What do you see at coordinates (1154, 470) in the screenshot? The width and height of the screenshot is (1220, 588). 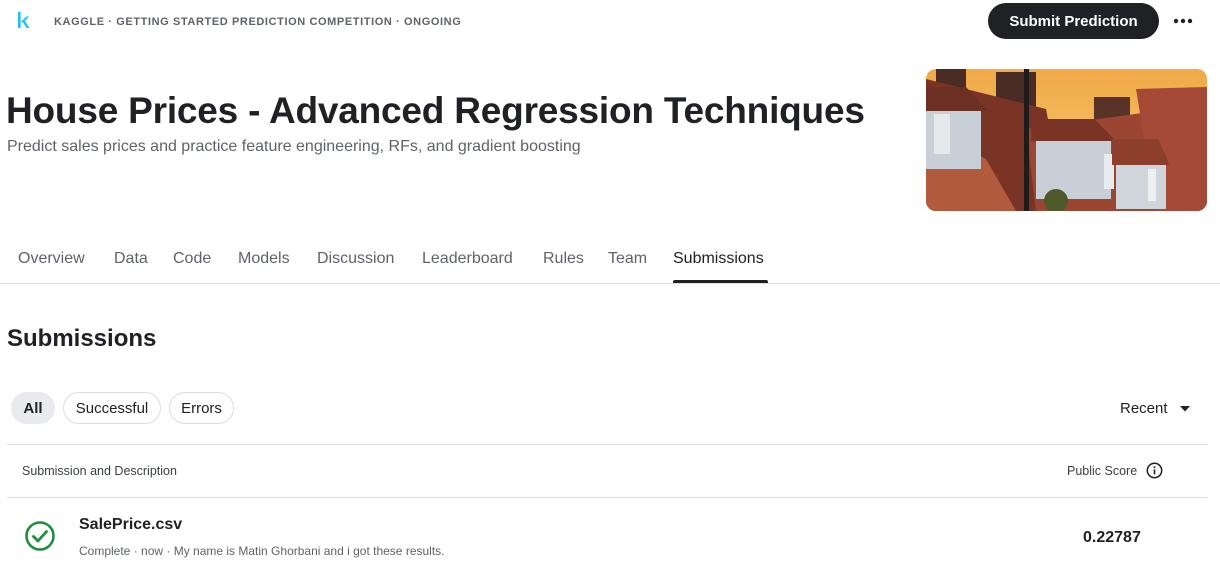 I see `info-icon` at bounding box center [1154, 470].